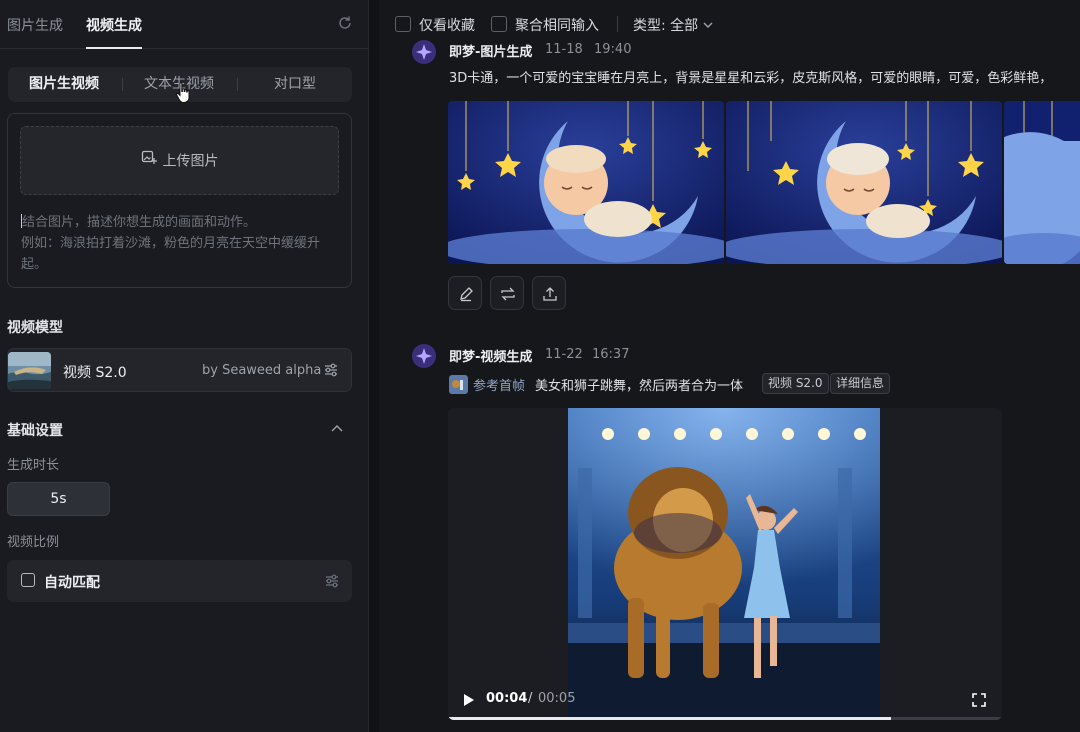  I want to click on upload-image-button: 上传图片, so click(179, 160).